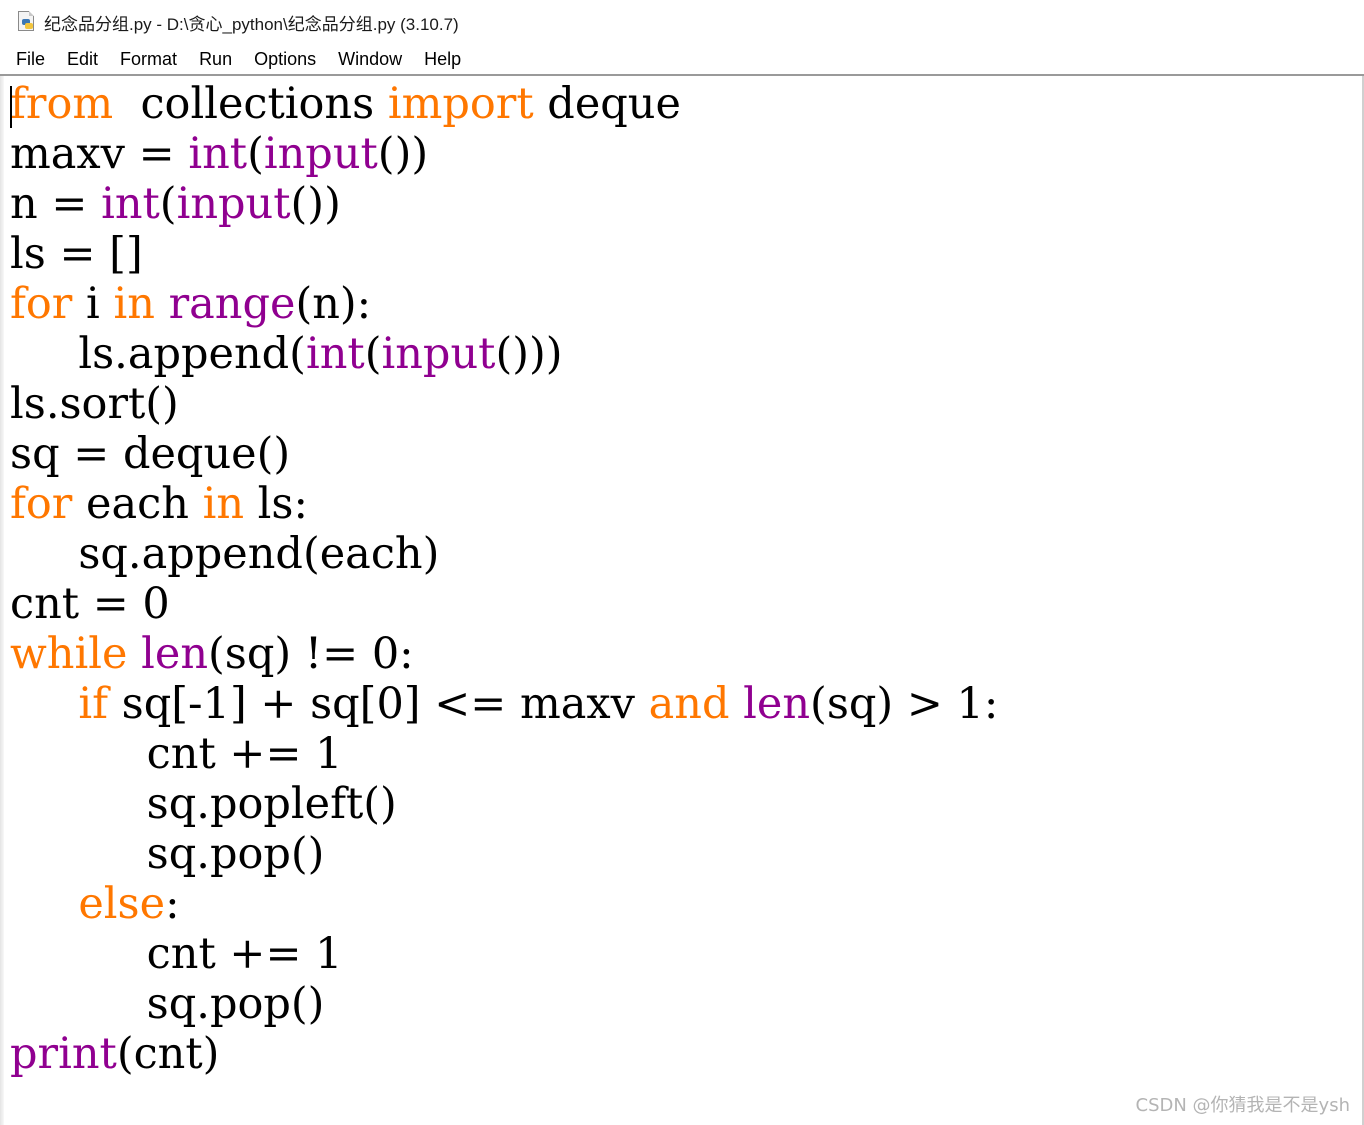  I want to click on text-cursor, so click(11, 107).